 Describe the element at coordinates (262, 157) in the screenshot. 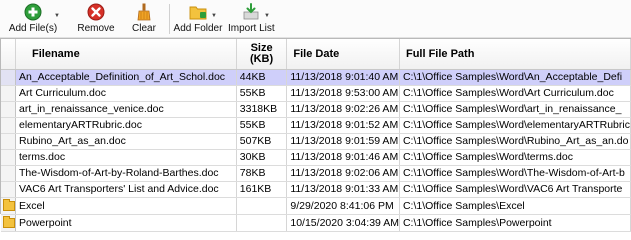

I see `size-cell: 30KB` at that location.